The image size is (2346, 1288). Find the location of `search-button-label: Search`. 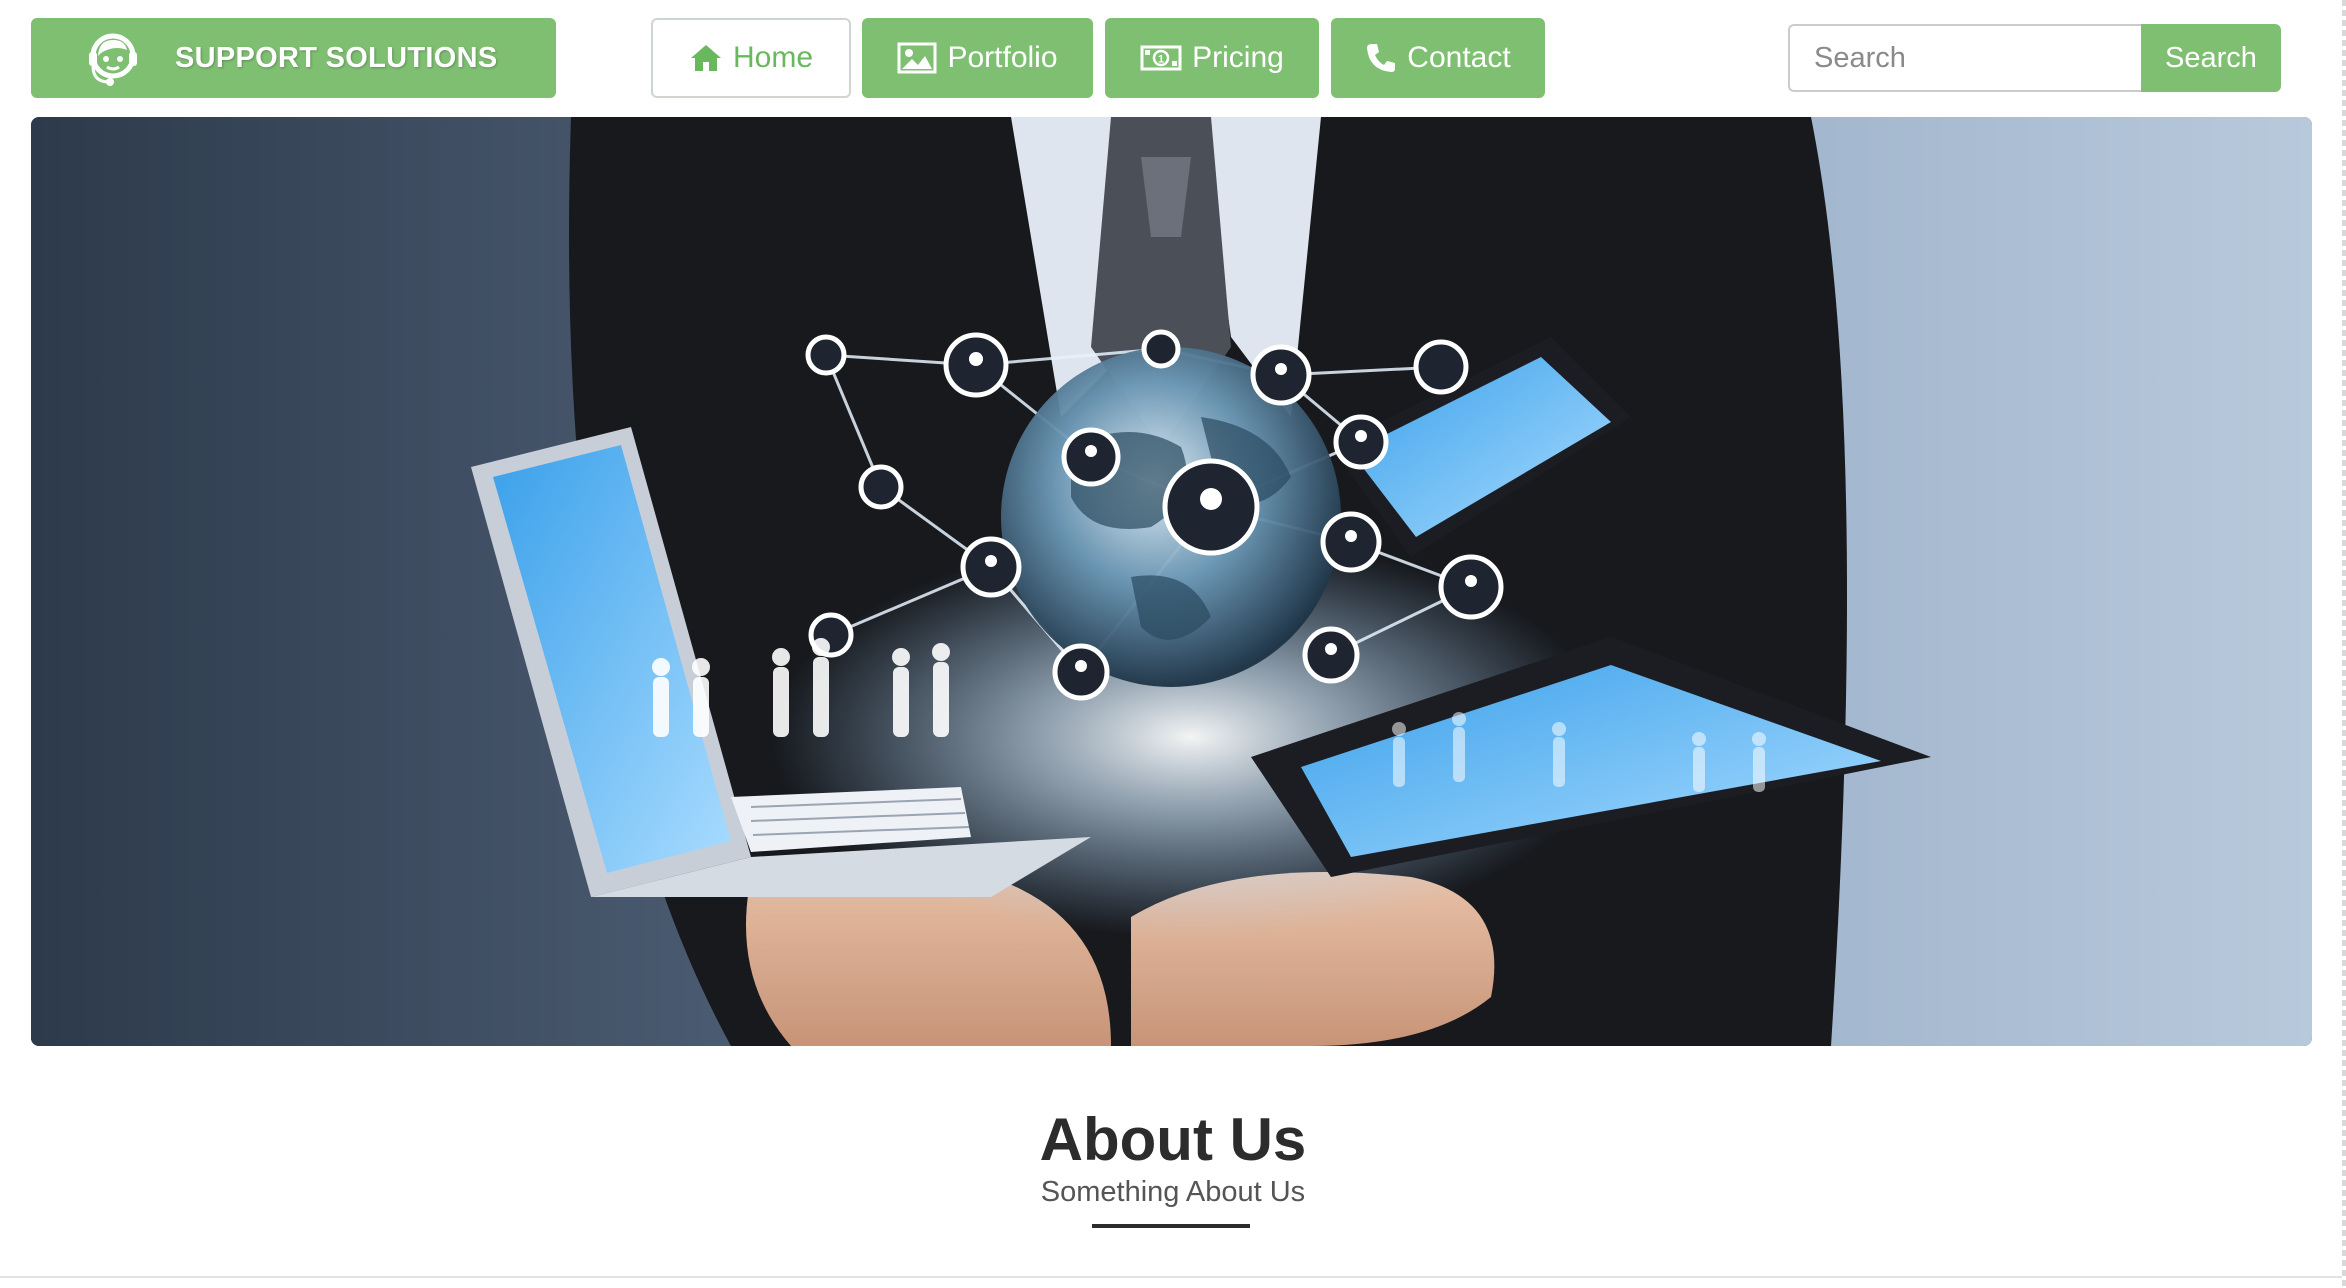

search-button-label: Search is located at coordinates (2211, 57).